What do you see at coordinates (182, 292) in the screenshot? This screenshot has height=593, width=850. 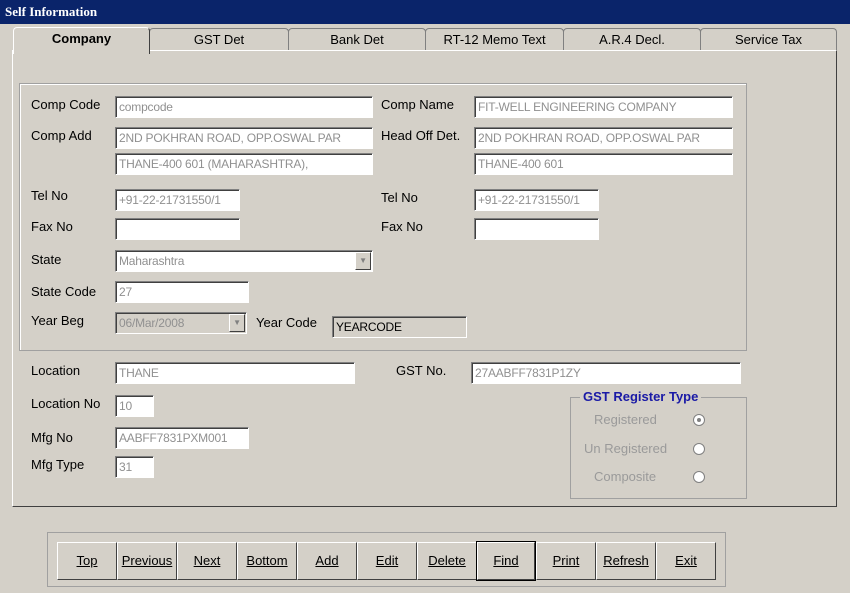 I see `state-code-input: 27` at bounding box center [182, 292].